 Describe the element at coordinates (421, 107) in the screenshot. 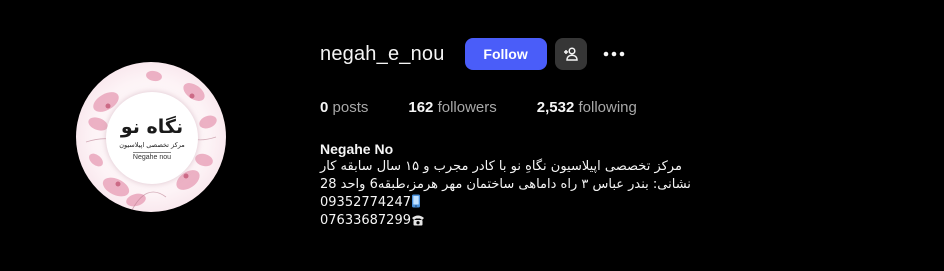

I see `followers-count: 162` at that location.